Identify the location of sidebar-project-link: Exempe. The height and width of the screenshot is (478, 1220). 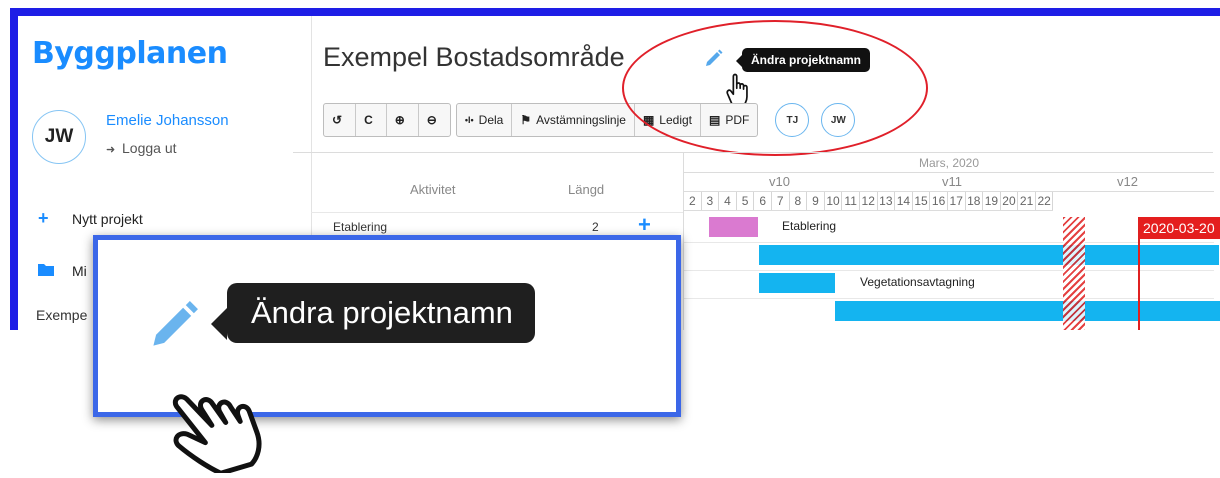
(61, 315).